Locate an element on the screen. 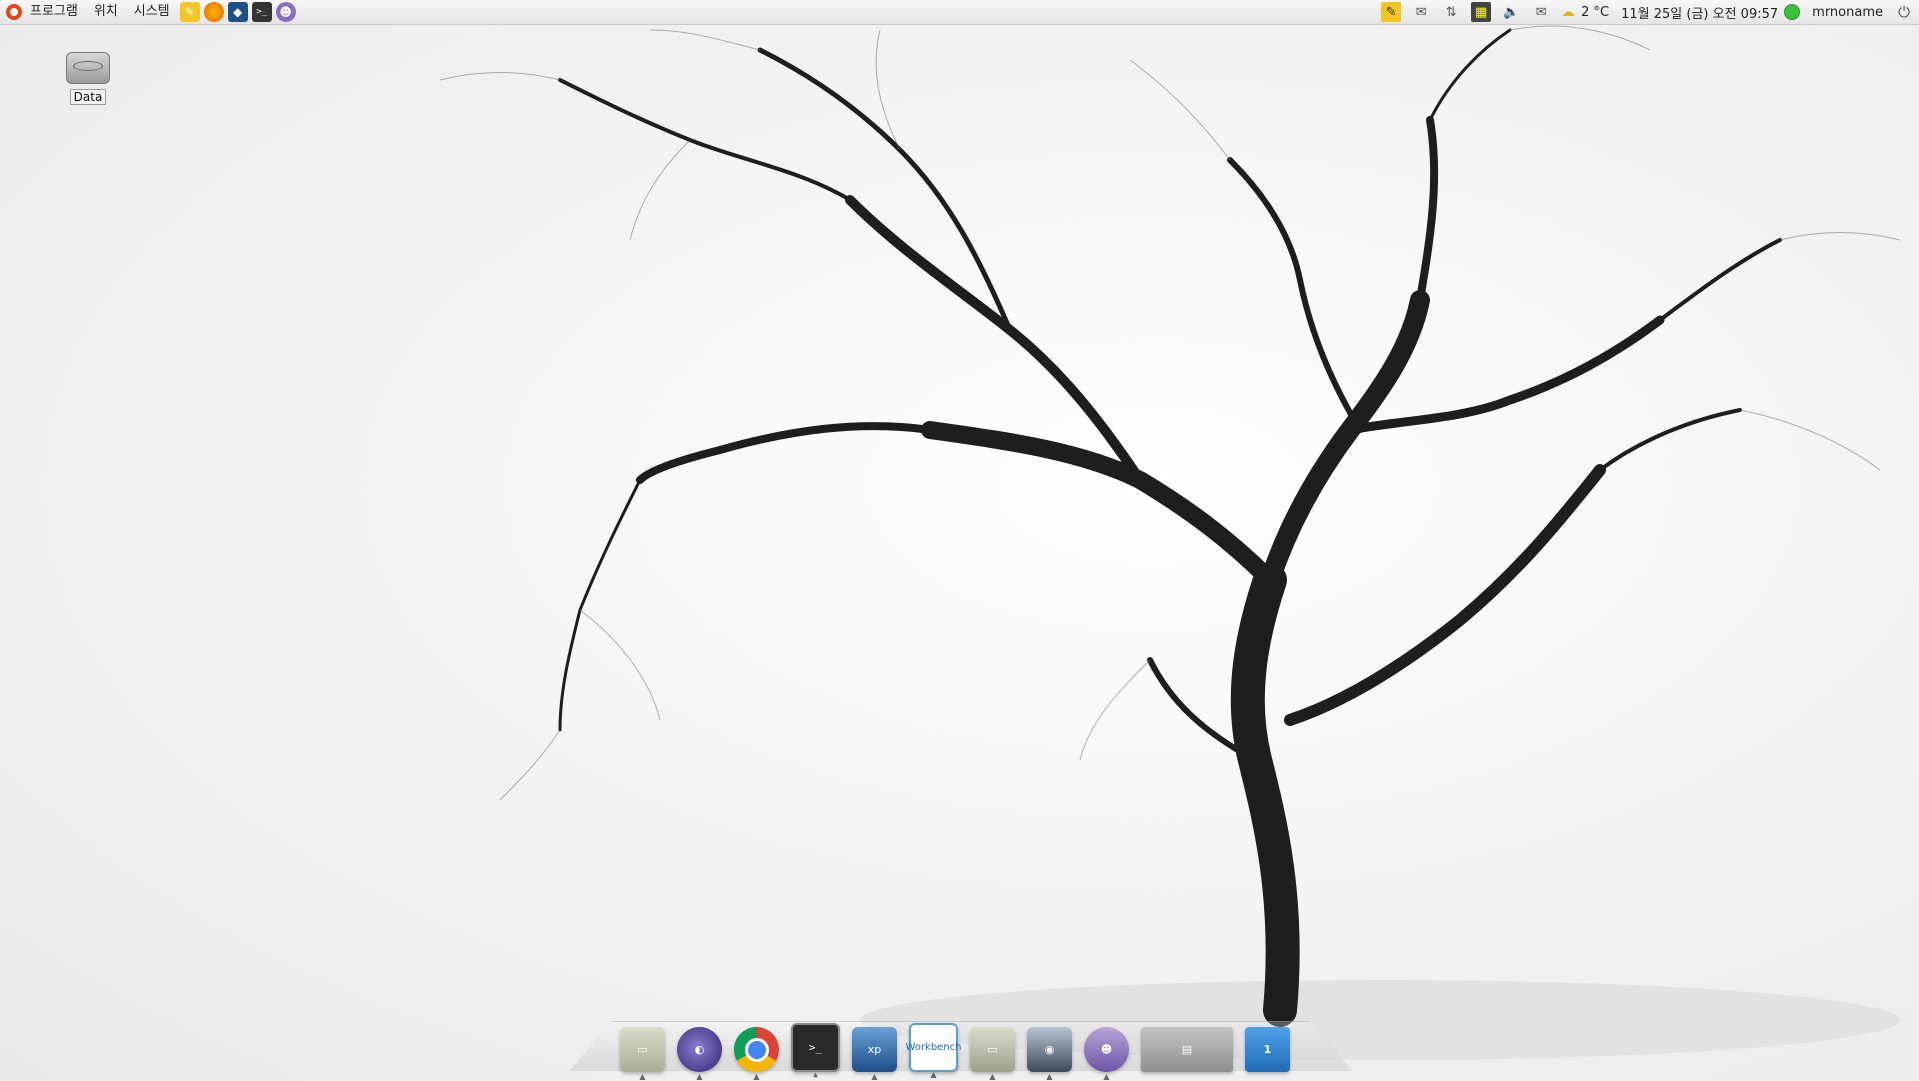 Image resolution: width=1919 pixels, height=1081 pixels. window-icon: ▤ is located at coordinates (1187, 1049).